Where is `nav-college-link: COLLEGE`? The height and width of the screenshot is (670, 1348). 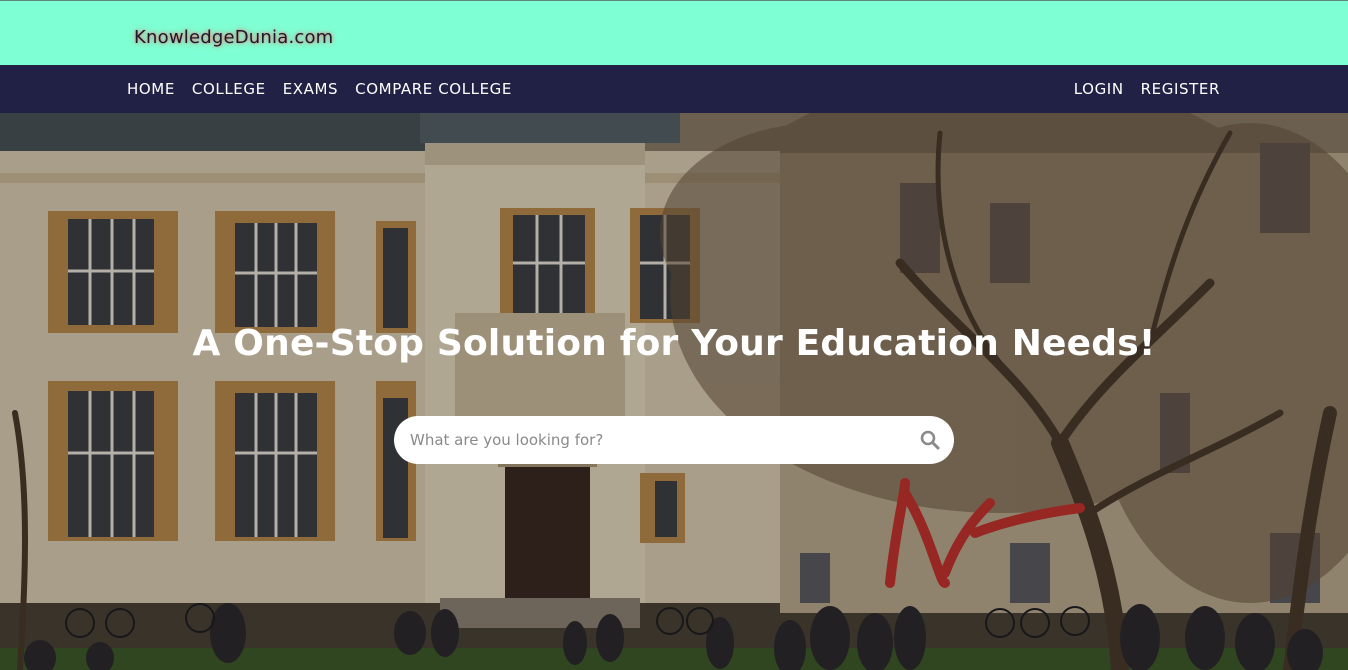 nav-college-link: COLLEGE is located at coordinates (229, 89).